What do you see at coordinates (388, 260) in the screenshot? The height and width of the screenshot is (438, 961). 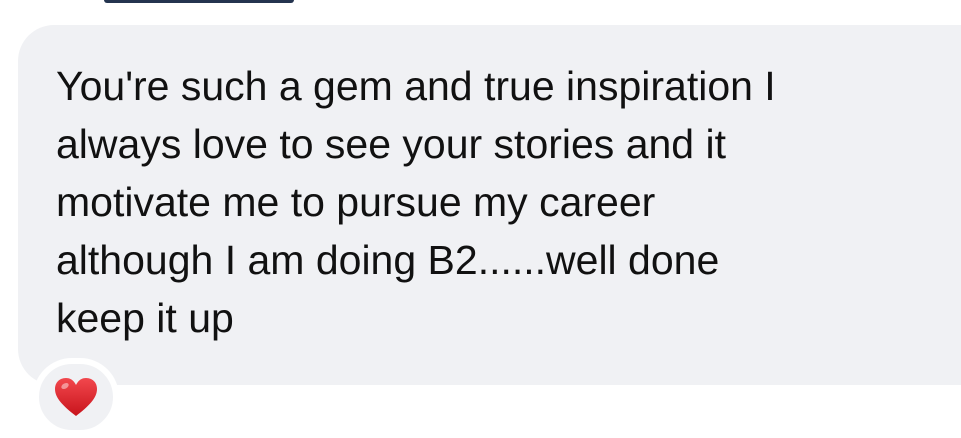 I see `message-line: although I am doing B2......well done` at bounding box center [388, 260].